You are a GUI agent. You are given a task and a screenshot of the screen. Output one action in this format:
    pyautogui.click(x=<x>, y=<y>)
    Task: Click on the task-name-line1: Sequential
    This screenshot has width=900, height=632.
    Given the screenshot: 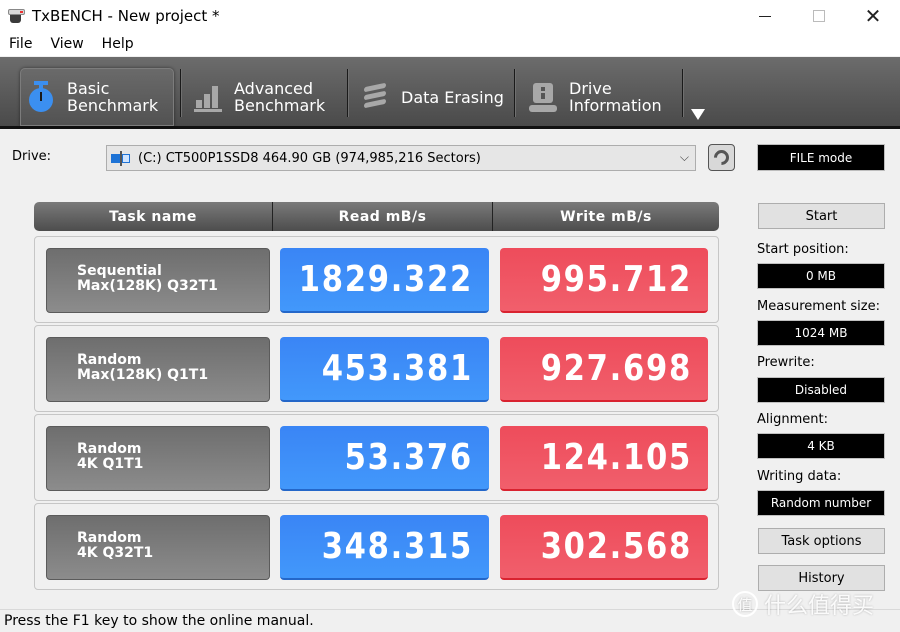 What is the action you would take?
    pyautogui.click(x=119, y=271)
    